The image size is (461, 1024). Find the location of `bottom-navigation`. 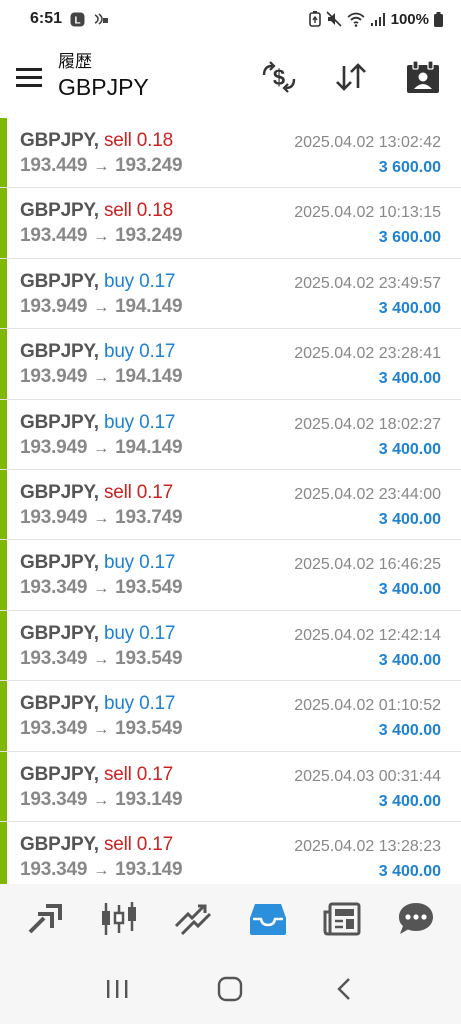

bottom-navigation is located at coordinates (230, 919).